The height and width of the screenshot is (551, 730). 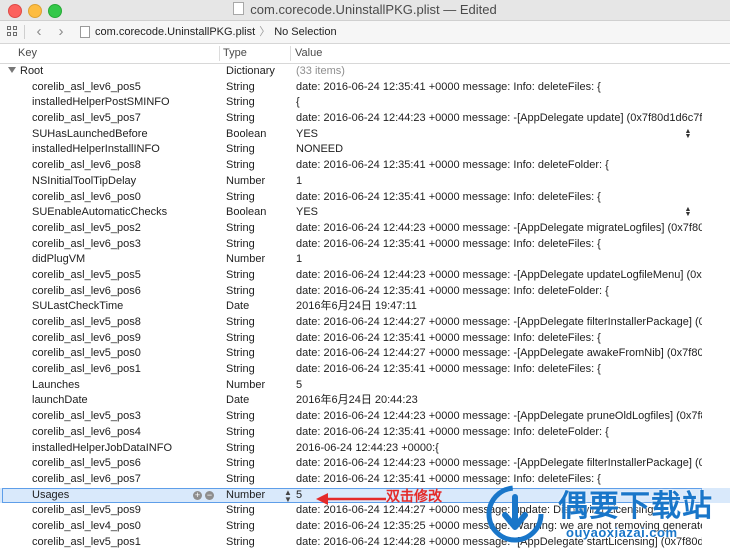 What do you see at coordinates (125, 260) in the screenshot?
I see `key-cell: didPlugVM` at bounding box center [125, 260].